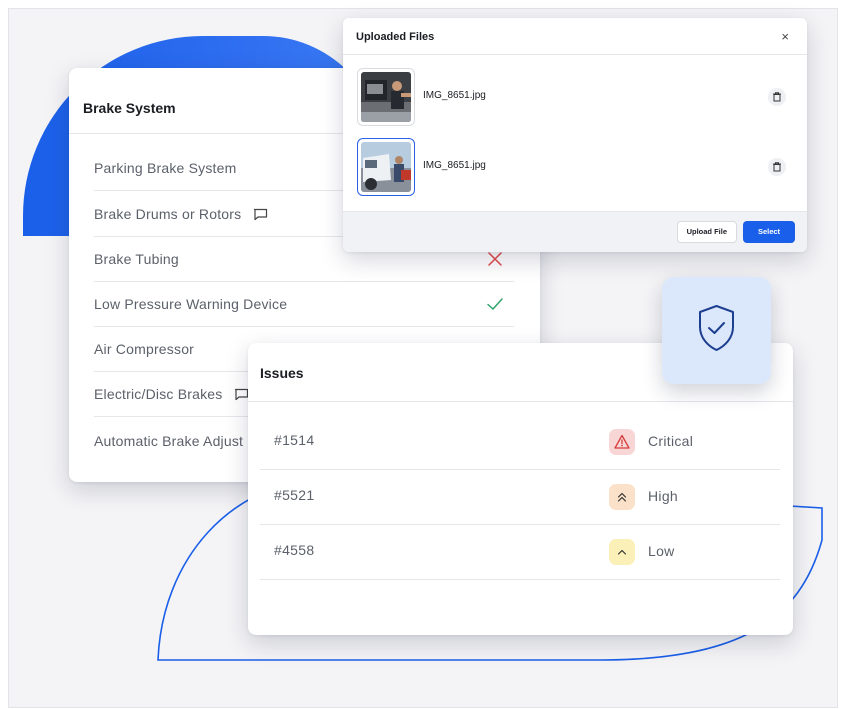 This screenshot has width=842, height=709. I want to click on dialog-footer: Upload File Select, so click(575, 231).